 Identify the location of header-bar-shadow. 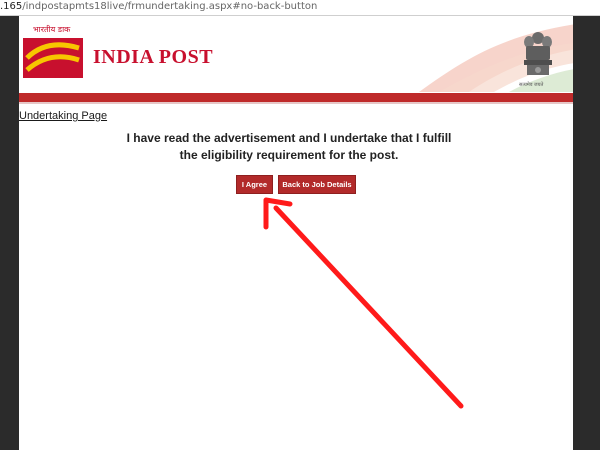
(296, 103).